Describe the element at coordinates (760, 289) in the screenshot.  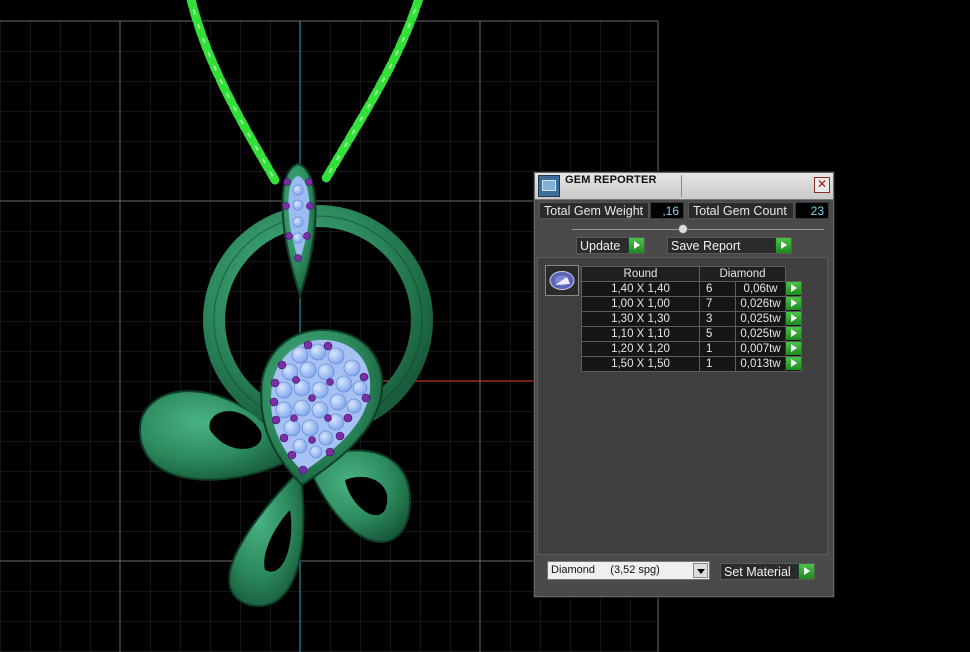
I see `gem-weight: 0,06tw` at that location.